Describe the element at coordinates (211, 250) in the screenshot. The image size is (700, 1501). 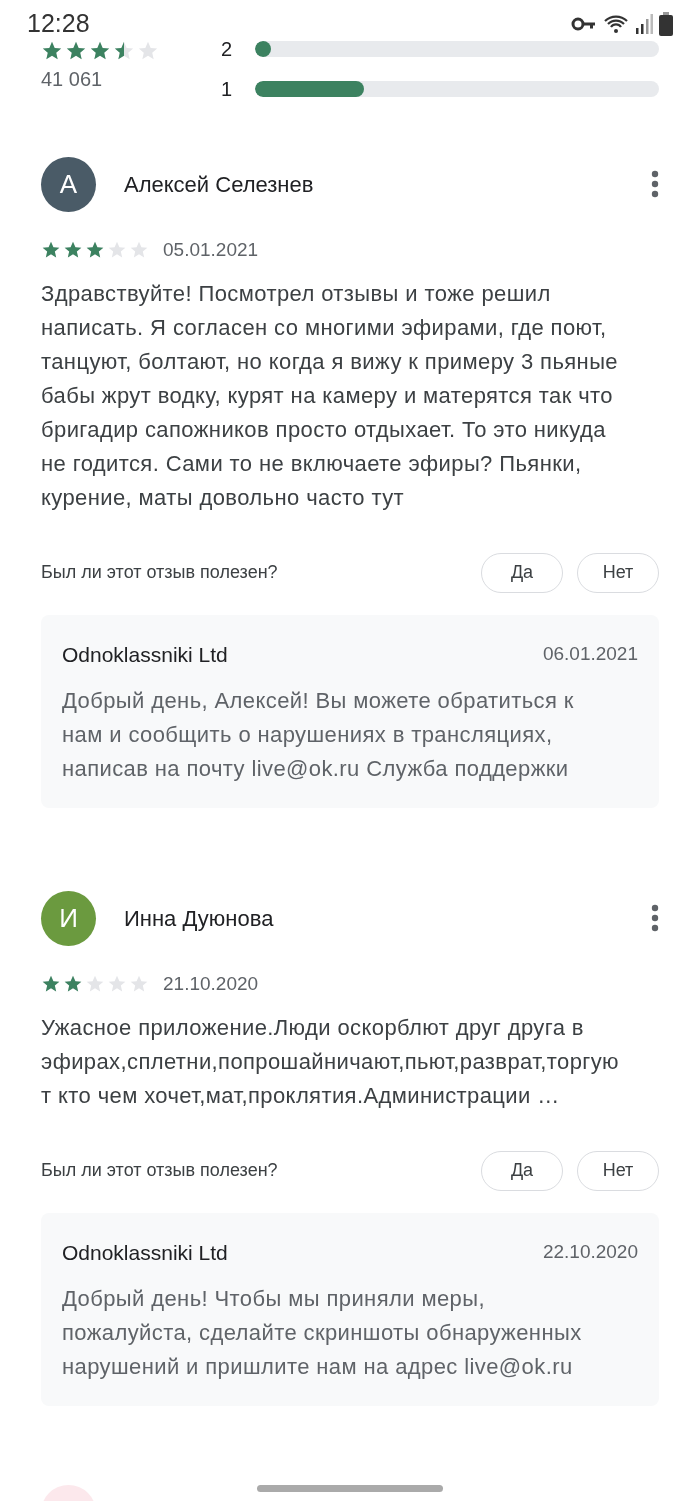
I see `review-date: 05.01.2021` at that location.